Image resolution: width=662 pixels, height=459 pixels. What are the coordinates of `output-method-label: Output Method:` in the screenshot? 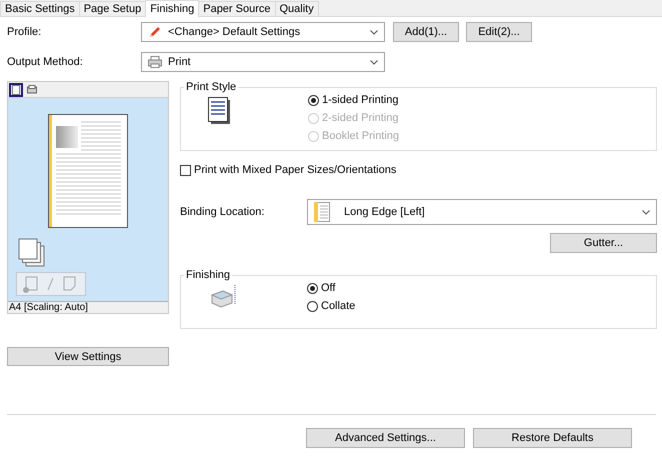 It's located at (45, 62).